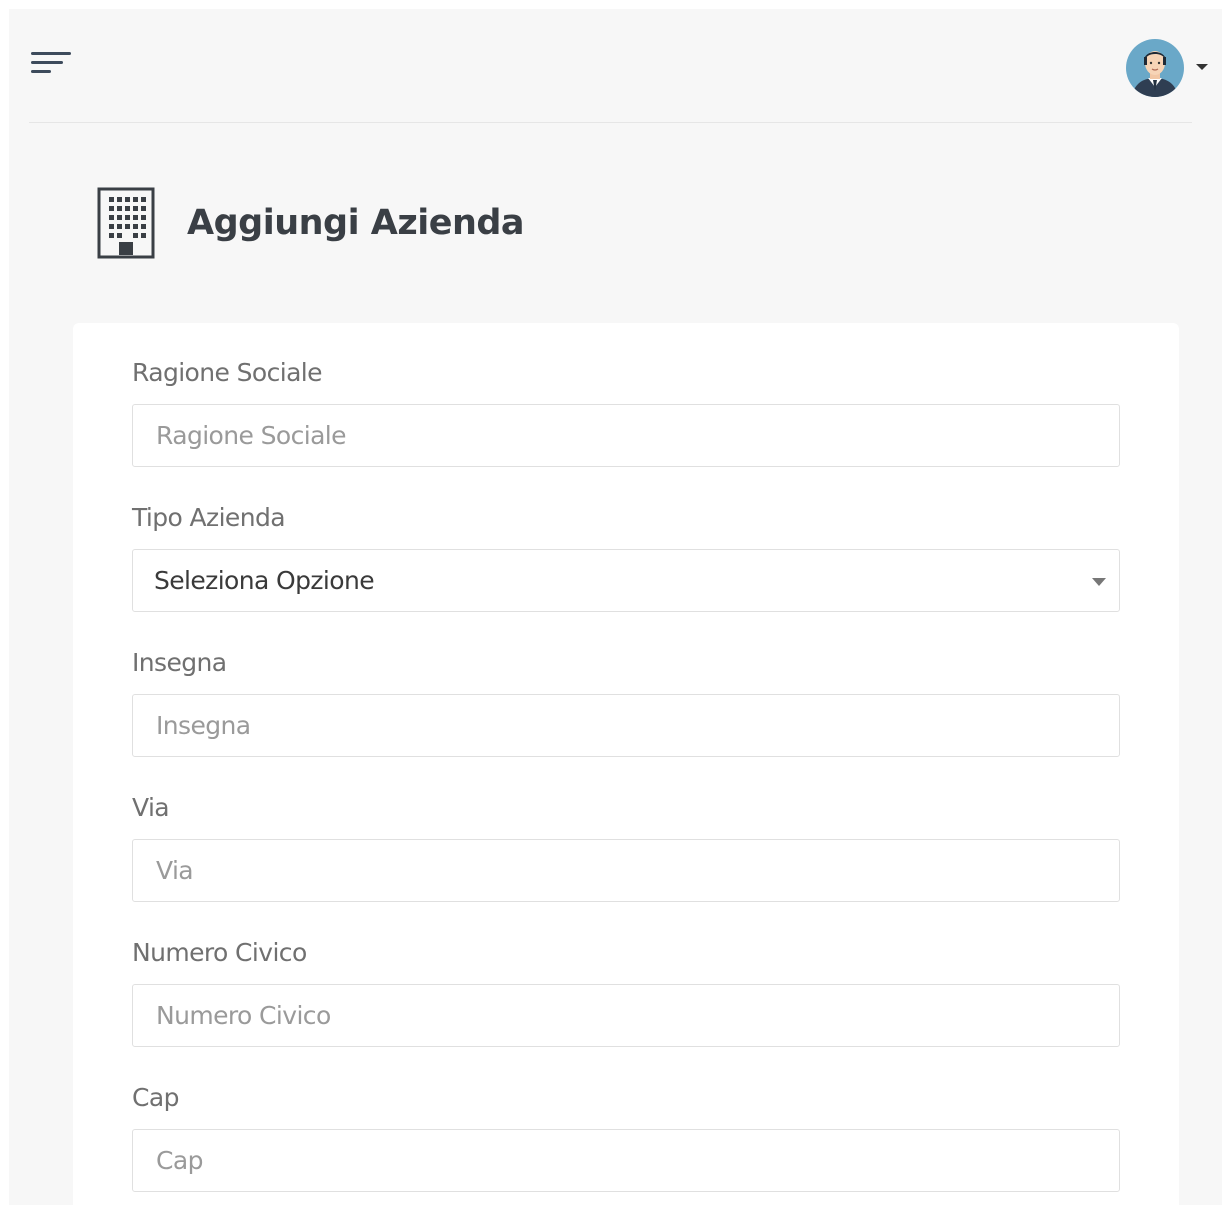 This screenshot has height=1205, width=1222. What do you see at coordinates (151, 807) in the screenshot?
I see `field-label: Via` at bounding box center [151, 807].